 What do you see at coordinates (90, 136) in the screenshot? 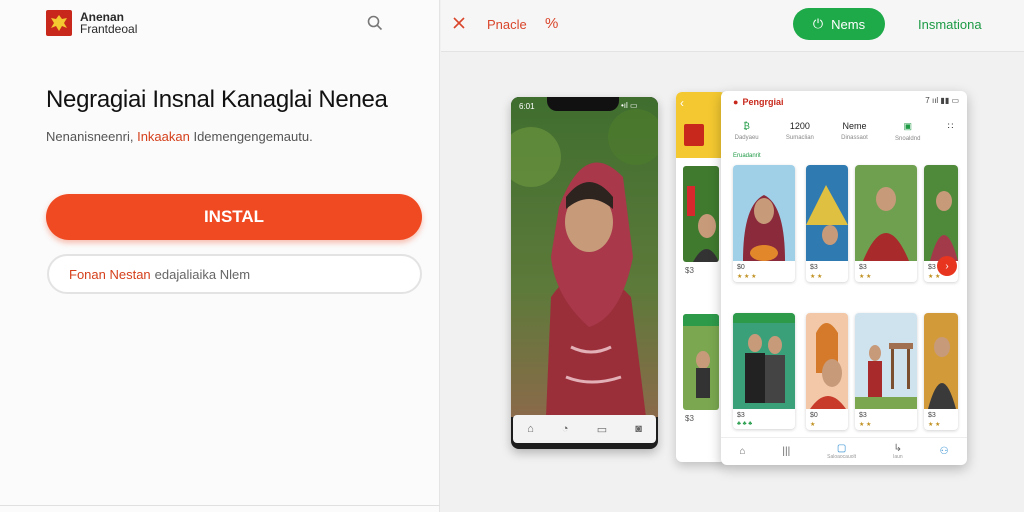
I see `subtitle-part-1: Nenanisneenri,` at bounding box center [90, 136].